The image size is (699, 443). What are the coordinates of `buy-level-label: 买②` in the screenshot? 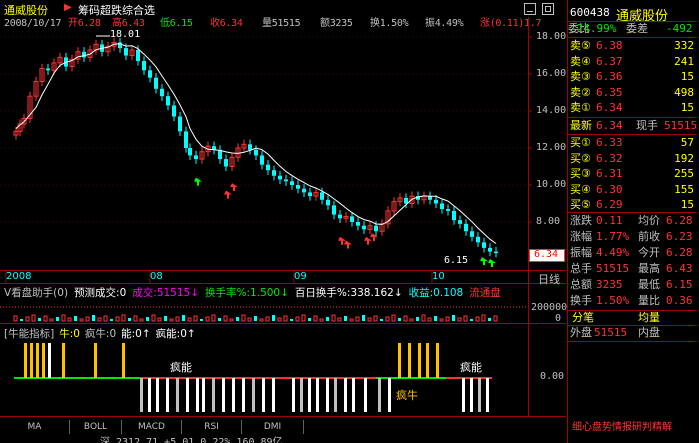 It's located at (580, 158).